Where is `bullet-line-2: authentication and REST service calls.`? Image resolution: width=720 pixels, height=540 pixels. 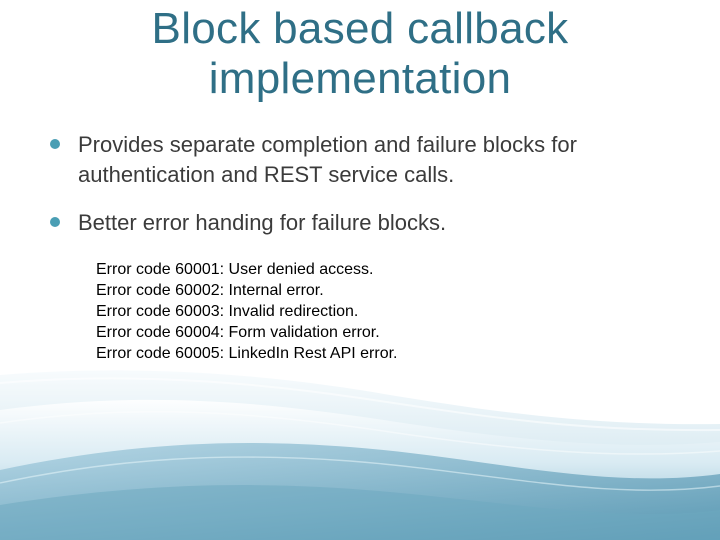
bullet-line-2: authentication and REST service calls. is located at coordinates (266, 174).